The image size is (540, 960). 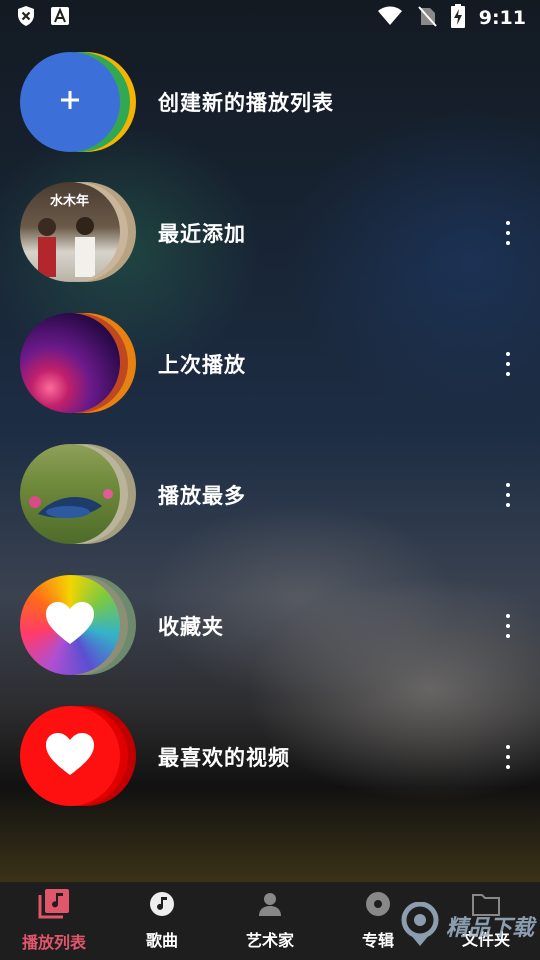 I want to click on watermark: 精品下载, so click(x=467, y=925).